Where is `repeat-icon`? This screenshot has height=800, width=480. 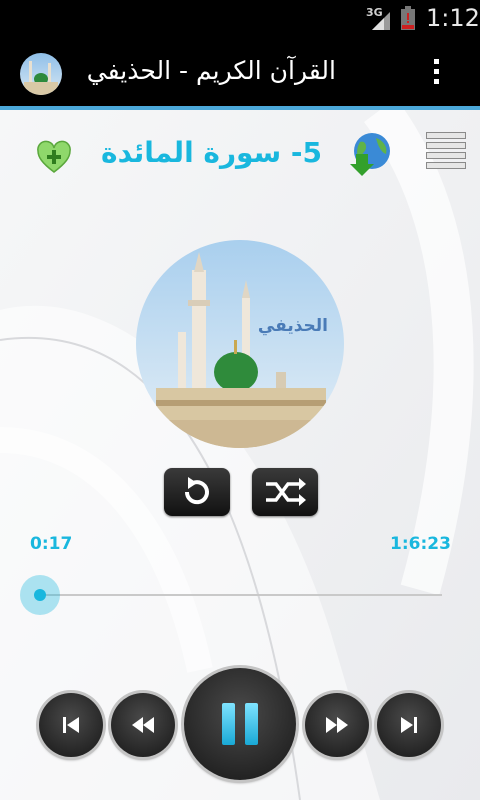 repeat-icon is located at coordinates (196, 491).